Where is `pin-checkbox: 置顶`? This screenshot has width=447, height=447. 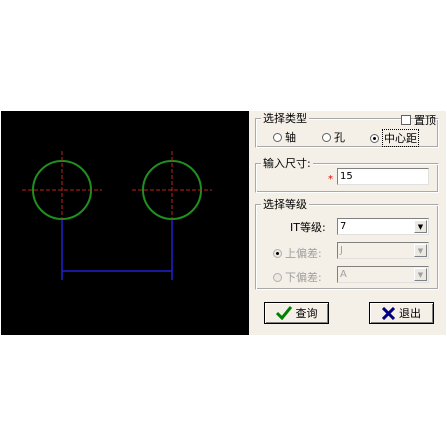 pin-checkbox: 置顶 is located at coordinates (418, 120).